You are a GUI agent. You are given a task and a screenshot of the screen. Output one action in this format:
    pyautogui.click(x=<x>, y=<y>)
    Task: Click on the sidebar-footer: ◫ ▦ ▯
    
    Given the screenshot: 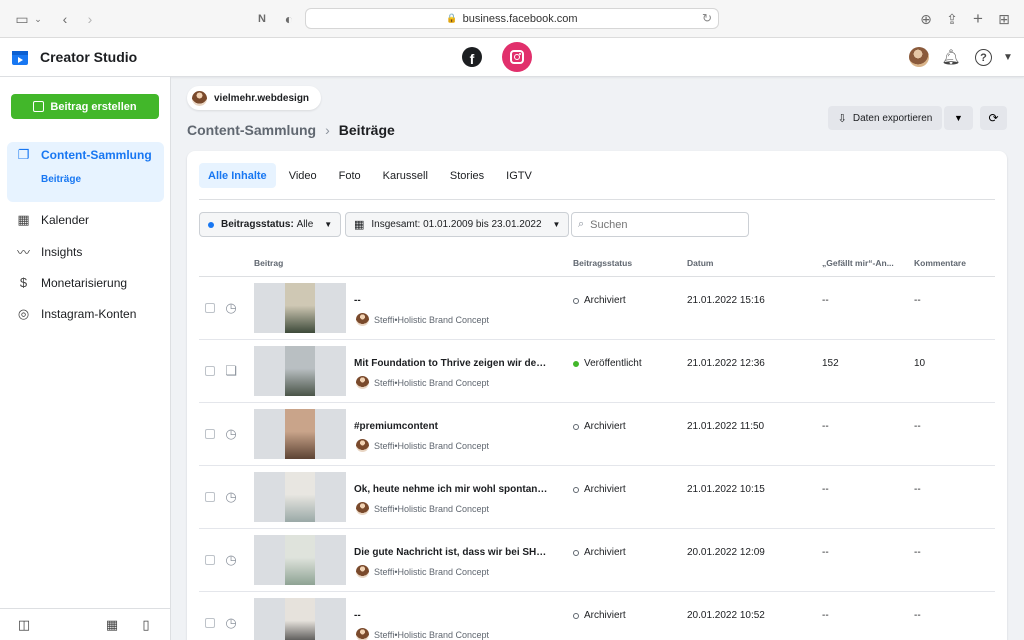 What is the action you would take?
    pyautogui.click(x=85, y=624)
    